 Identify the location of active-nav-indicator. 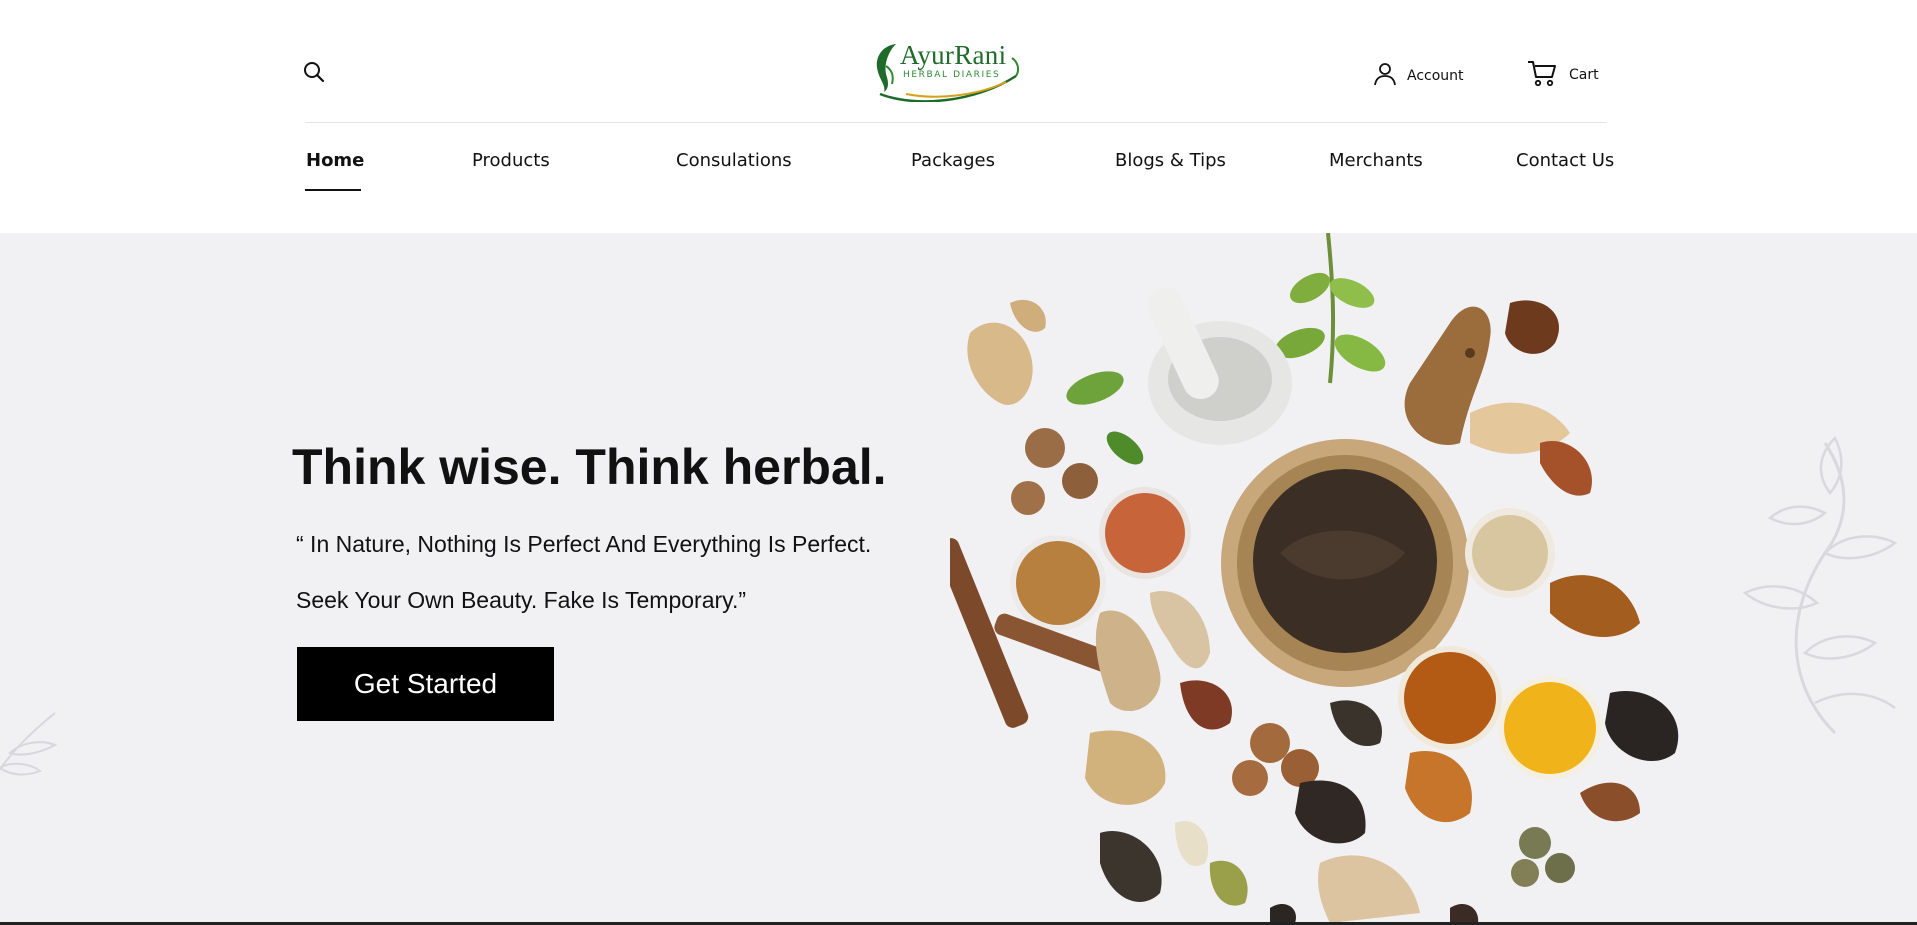
(333, 190).